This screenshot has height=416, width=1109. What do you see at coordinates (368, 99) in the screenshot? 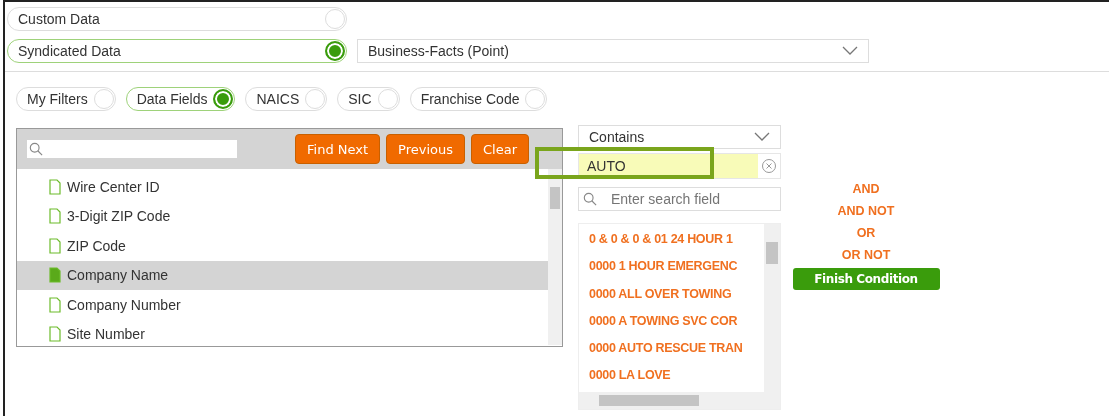
I see `filter-tab: SIC` at bounding box center [368, 99].